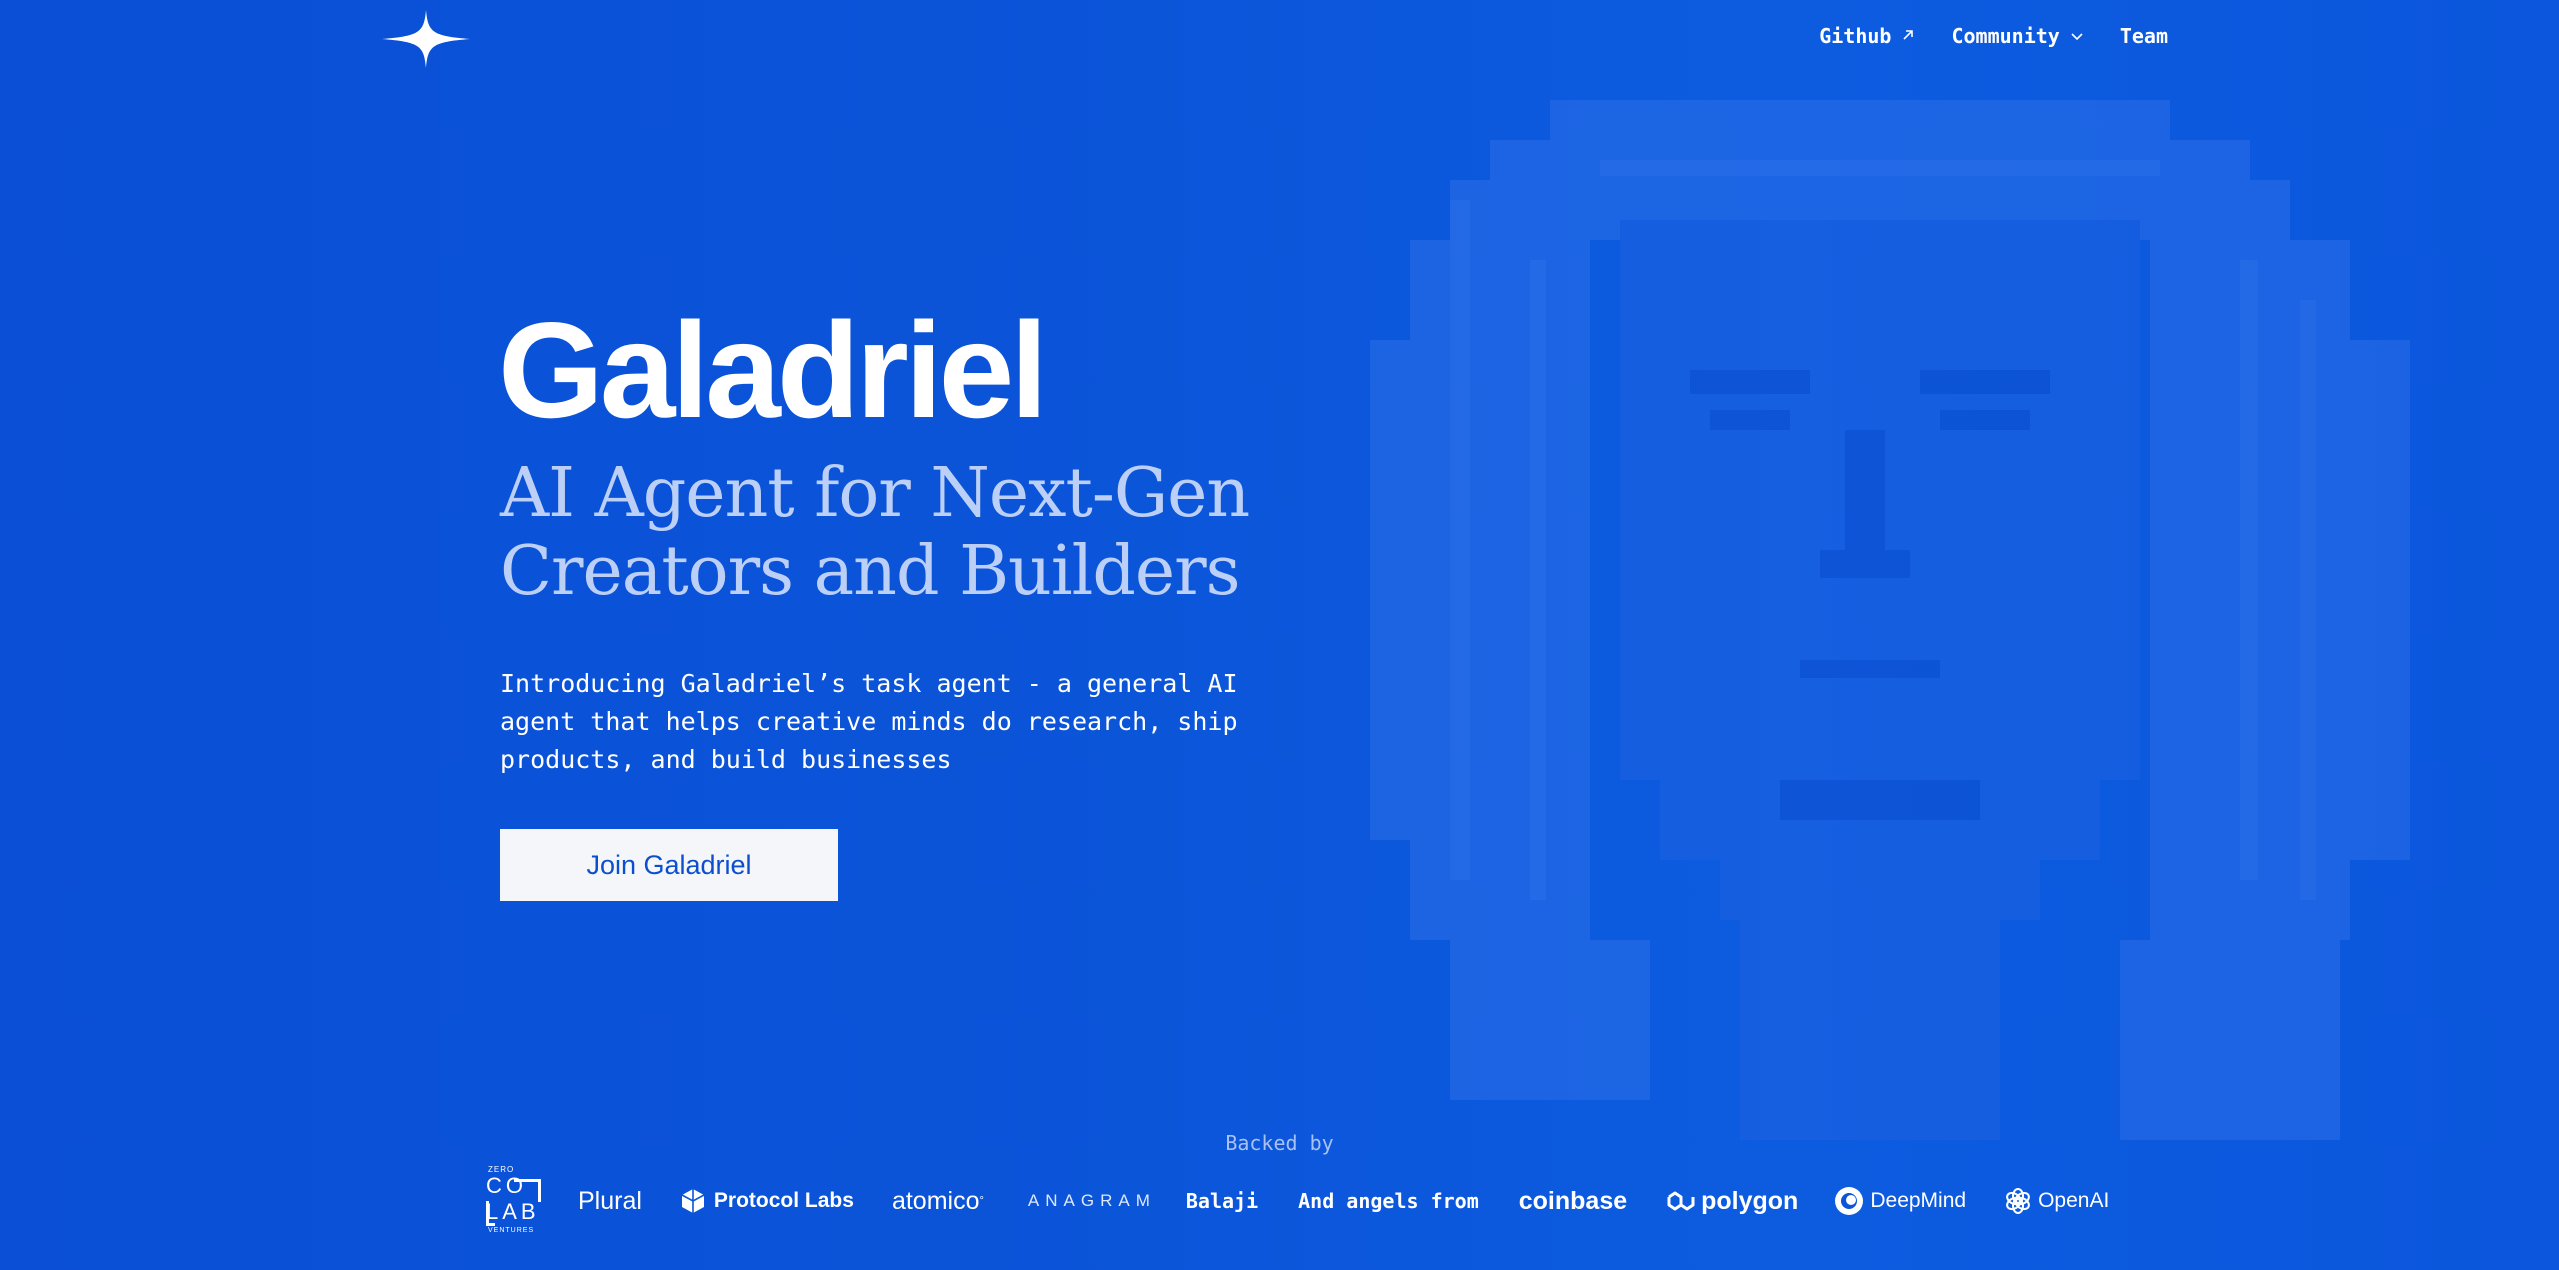 This screenshot has width=2559, height=1270. I want to click on polygon-logo: polygon, so click(1731, 1201).